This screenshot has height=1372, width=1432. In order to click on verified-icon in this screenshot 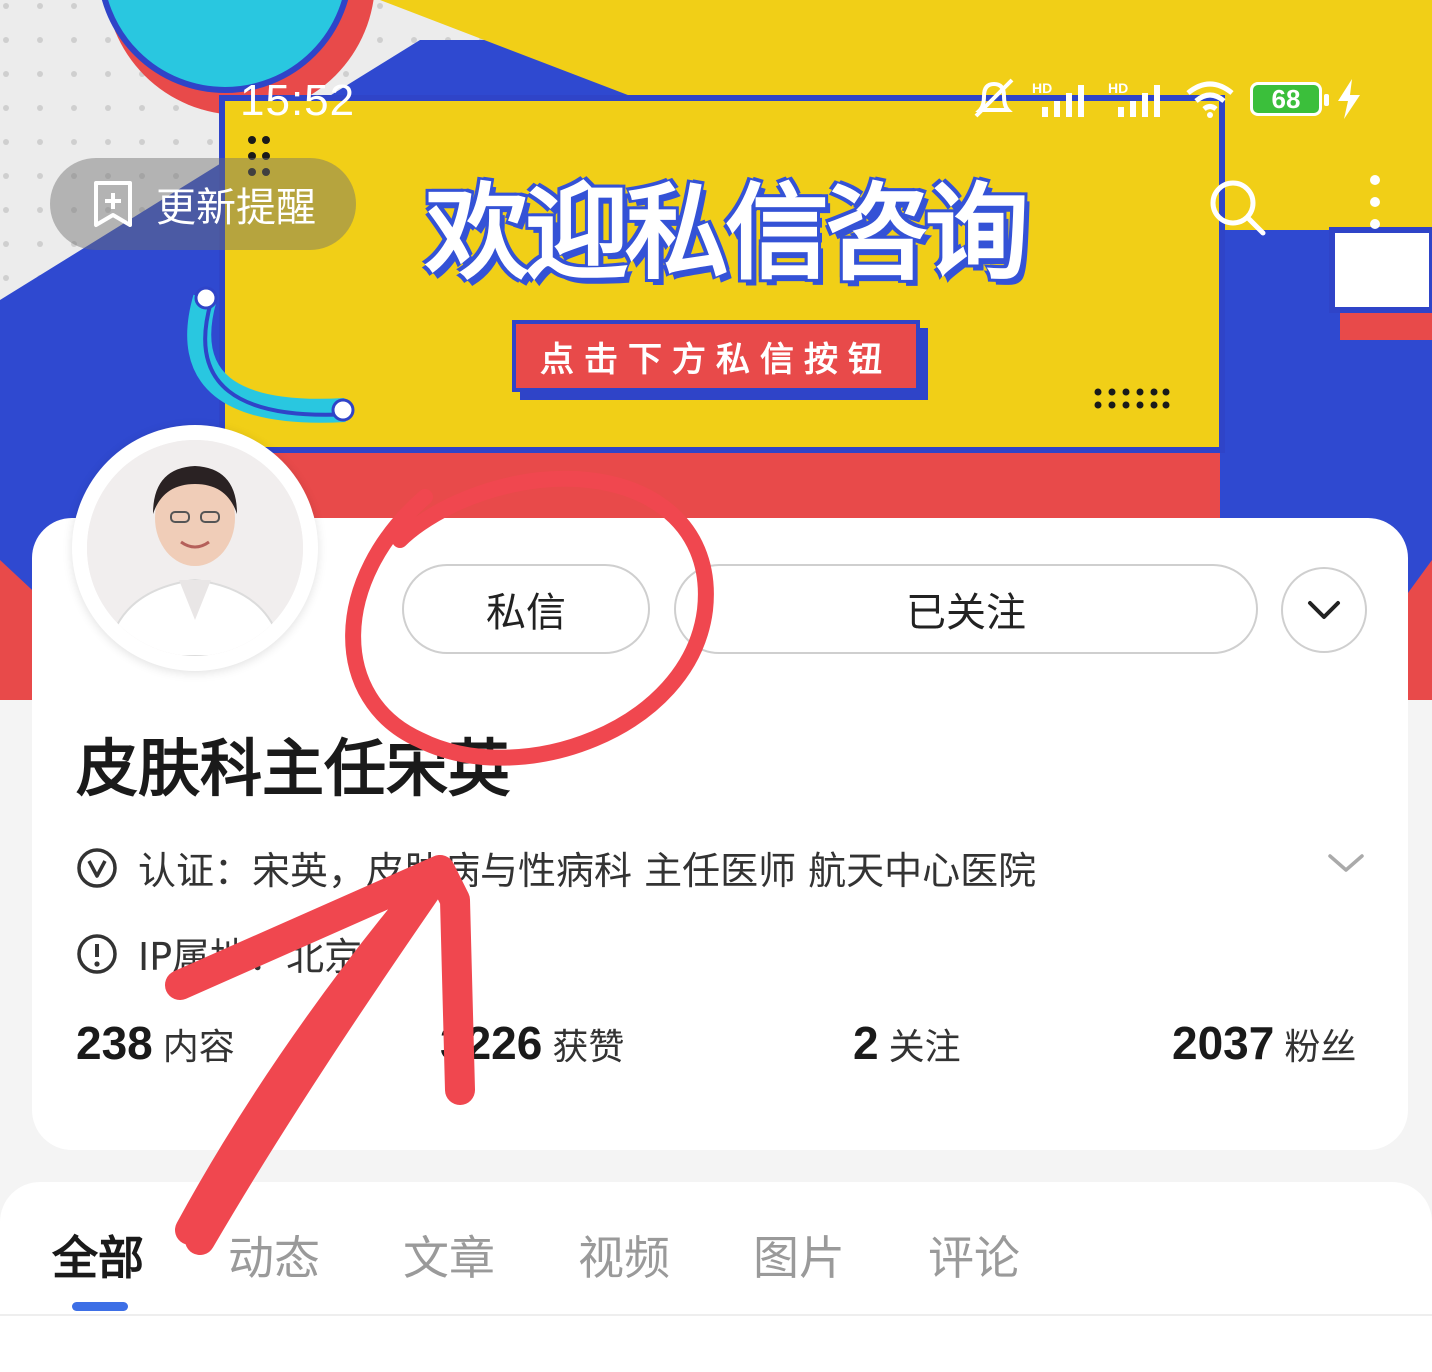, I will do `click(97, 867)`.